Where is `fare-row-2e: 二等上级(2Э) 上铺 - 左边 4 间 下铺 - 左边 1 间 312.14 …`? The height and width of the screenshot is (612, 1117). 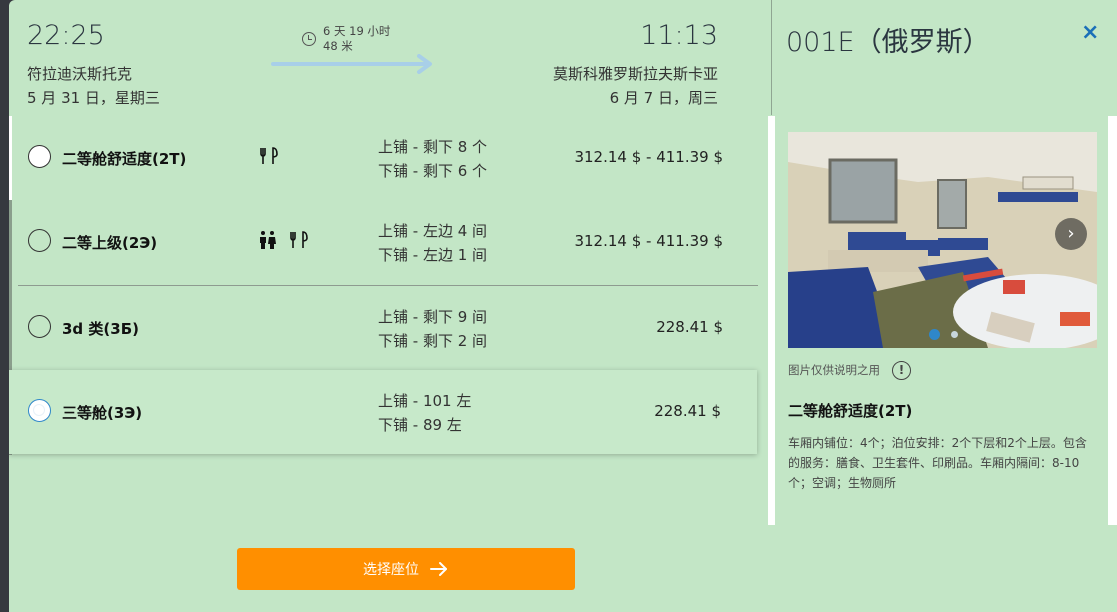 fare-row-2e: 二等上级(2Э) 上铺 - 左边 4 间 下铺 - 左边 1 间 312.14 … is located at coordinates (384, 242).